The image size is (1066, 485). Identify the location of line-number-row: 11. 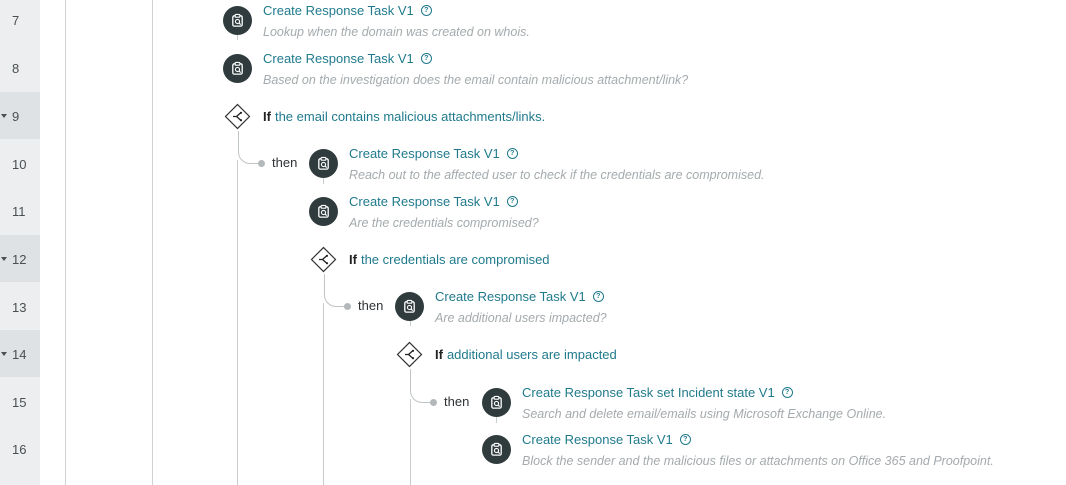
(20, 210).